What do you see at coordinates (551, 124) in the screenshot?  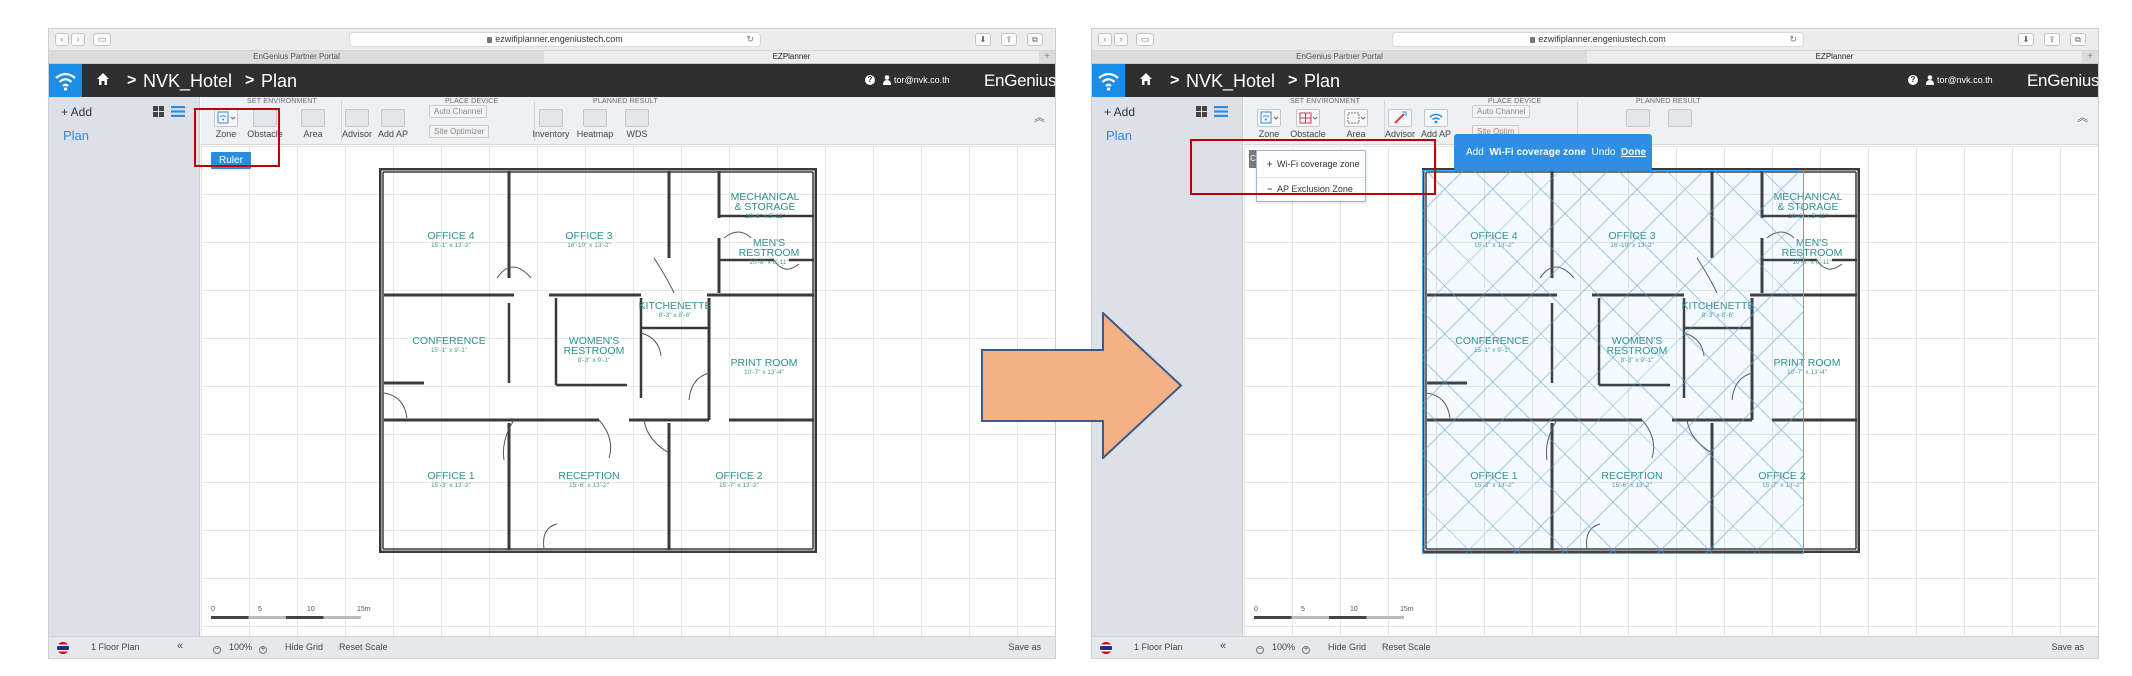 I see `inventory-tool-button: Inventory` at bounding box center [551, 124].